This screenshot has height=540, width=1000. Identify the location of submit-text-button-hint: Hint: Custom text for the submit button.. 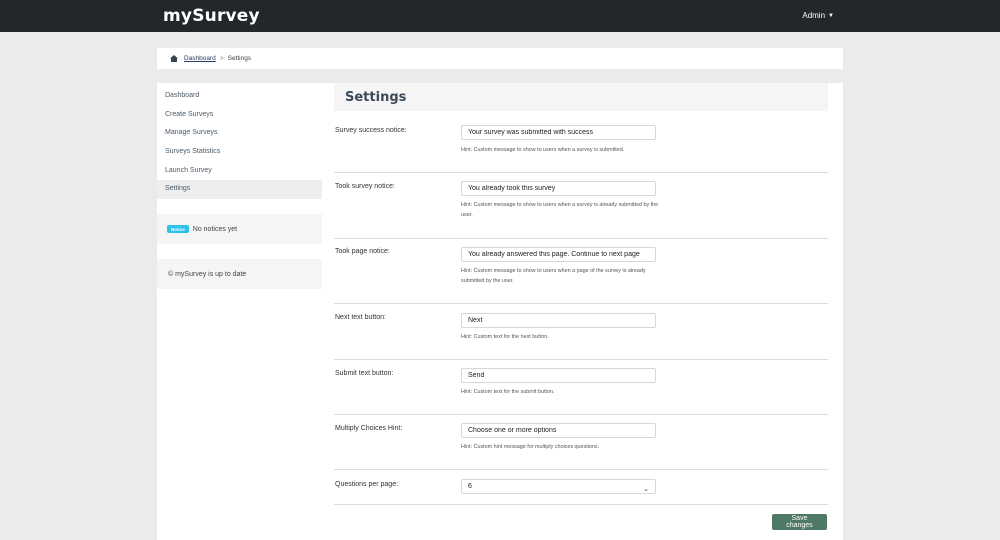
(508, 392).